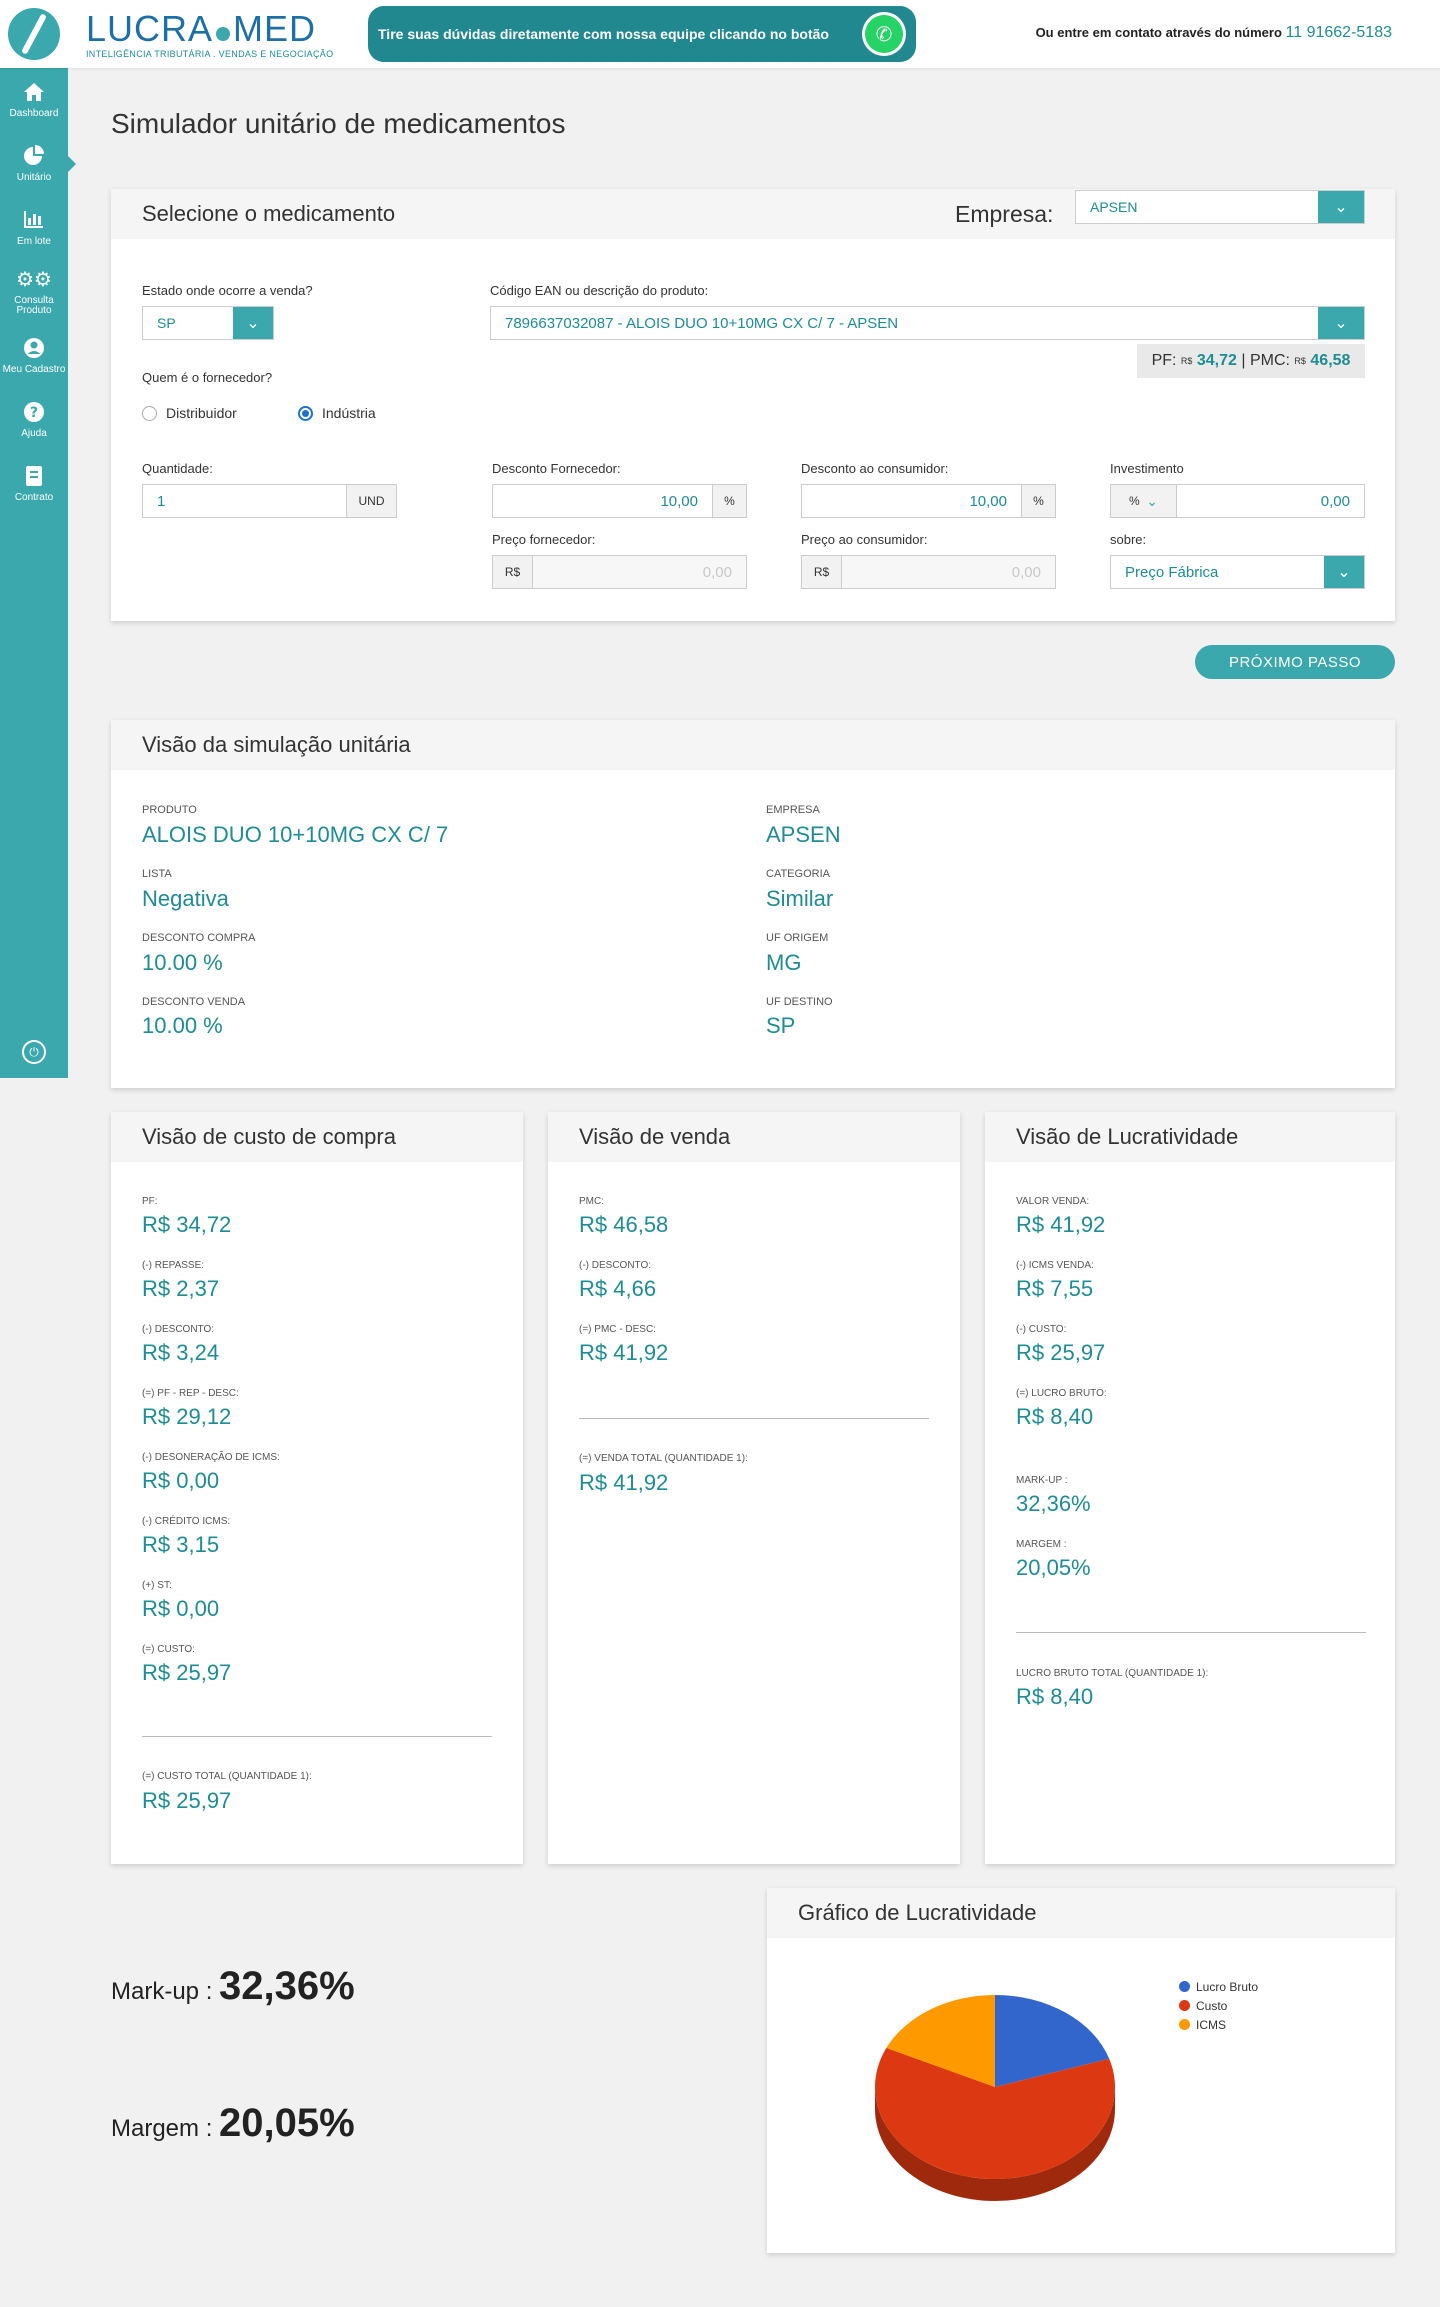 The image size is (1440, 2307). What do you see at coordinates (34, 113) in the screenshot?
I see `sidebar-item-label: Dashboard` at bounding box center [34, 113].